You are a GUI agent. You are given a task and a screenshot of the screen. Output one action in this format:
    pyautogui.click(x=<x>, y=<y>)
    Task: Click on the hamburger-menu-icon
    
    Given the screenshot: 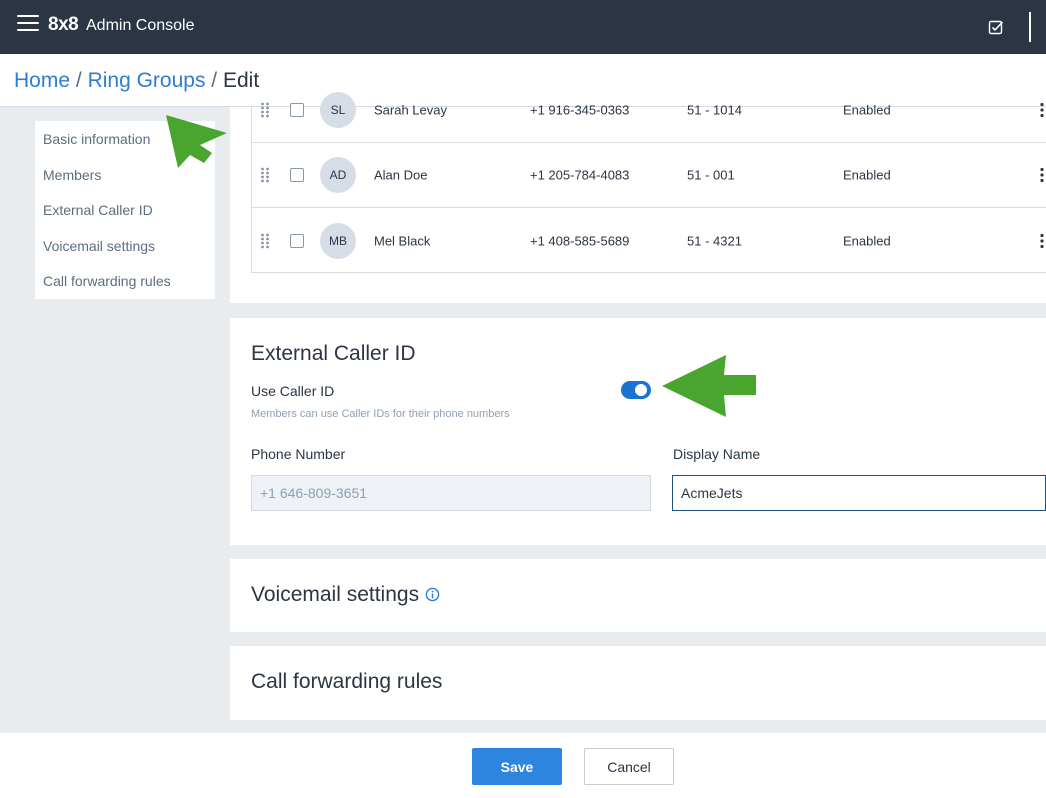 What is the action you would take?
    pyautogui.click(x=28, y=24)
    